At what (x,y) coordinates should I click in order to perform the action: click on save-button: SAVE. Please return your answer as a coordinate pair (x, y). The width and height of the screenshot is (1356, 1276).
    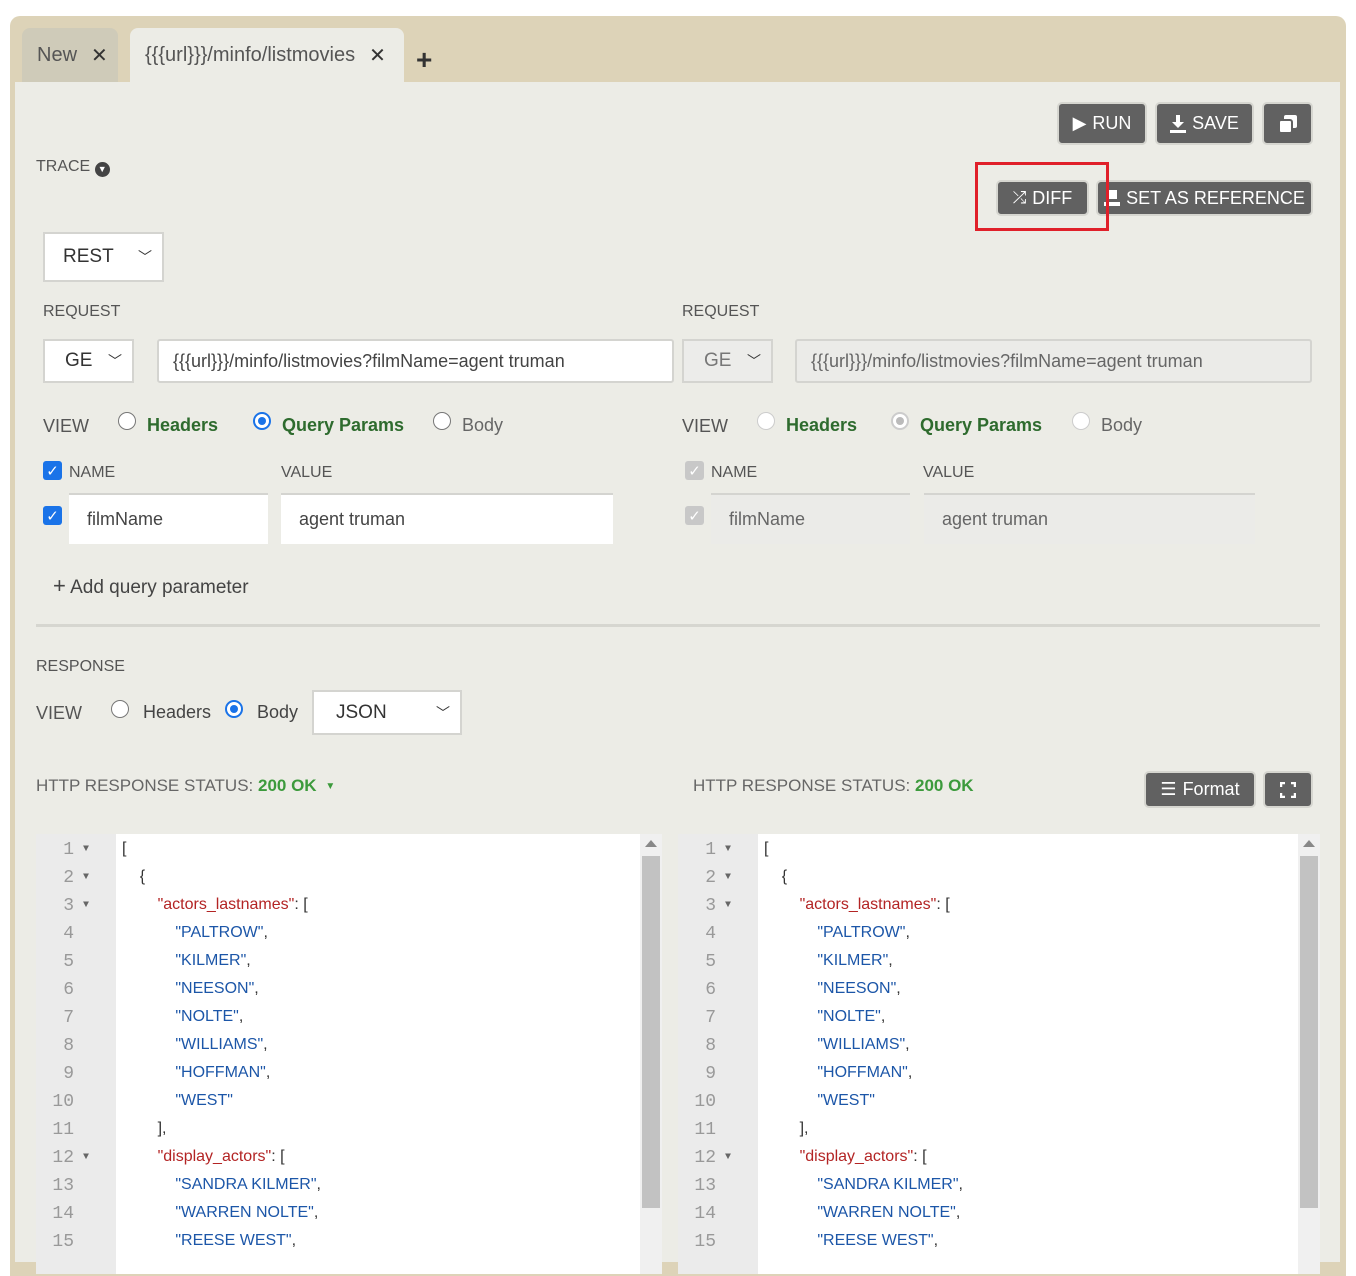
    Looking at the image, I should click on (1204, 123).